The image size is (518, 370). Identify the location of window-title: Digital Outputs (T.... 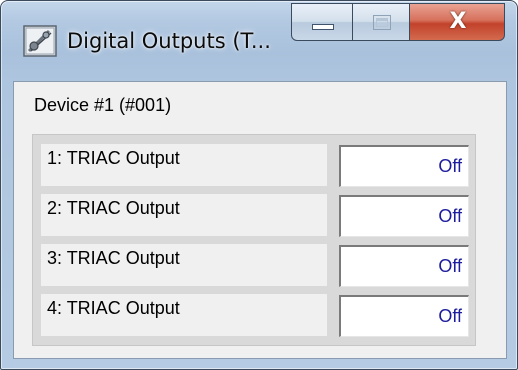
(169, 41).